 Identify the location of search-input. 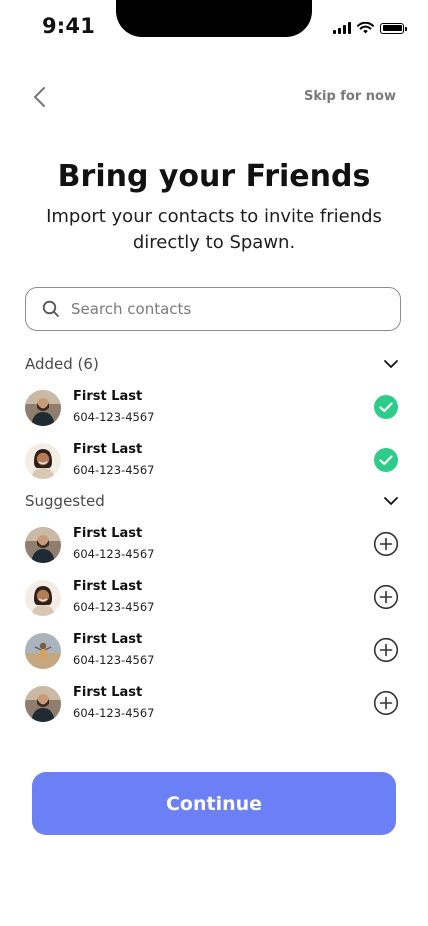
(221, 309).